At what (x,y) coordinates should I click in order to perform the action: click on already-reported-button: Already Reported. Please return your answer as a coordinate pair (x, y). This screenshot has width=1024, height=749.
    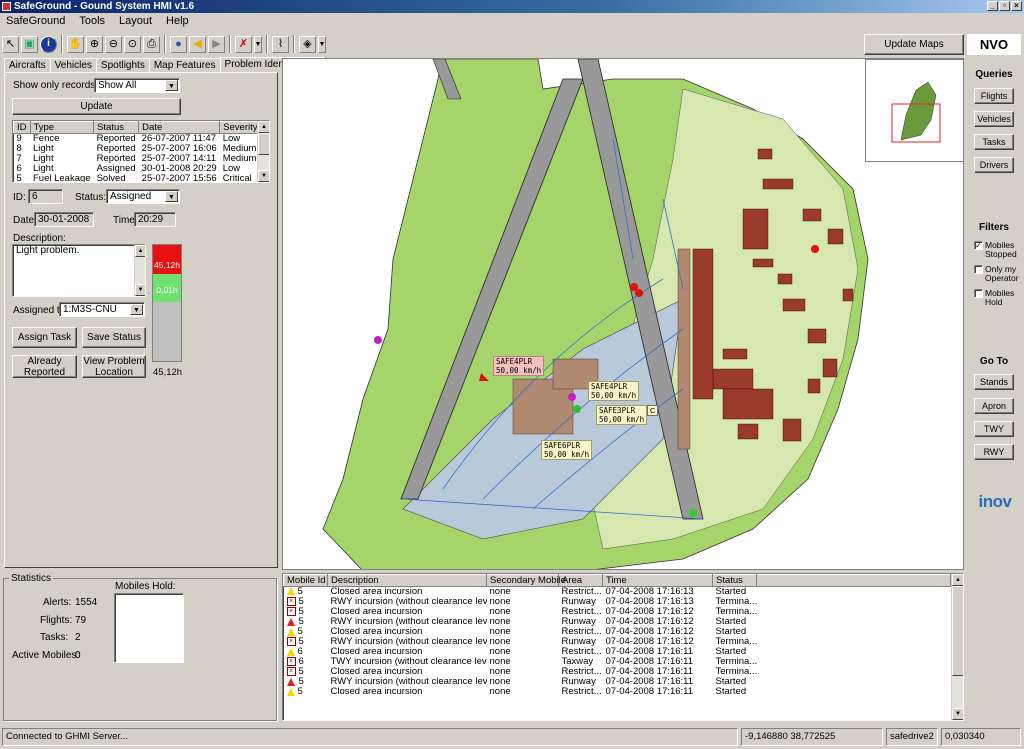
    Looking at the image, I should click on (44, 366).